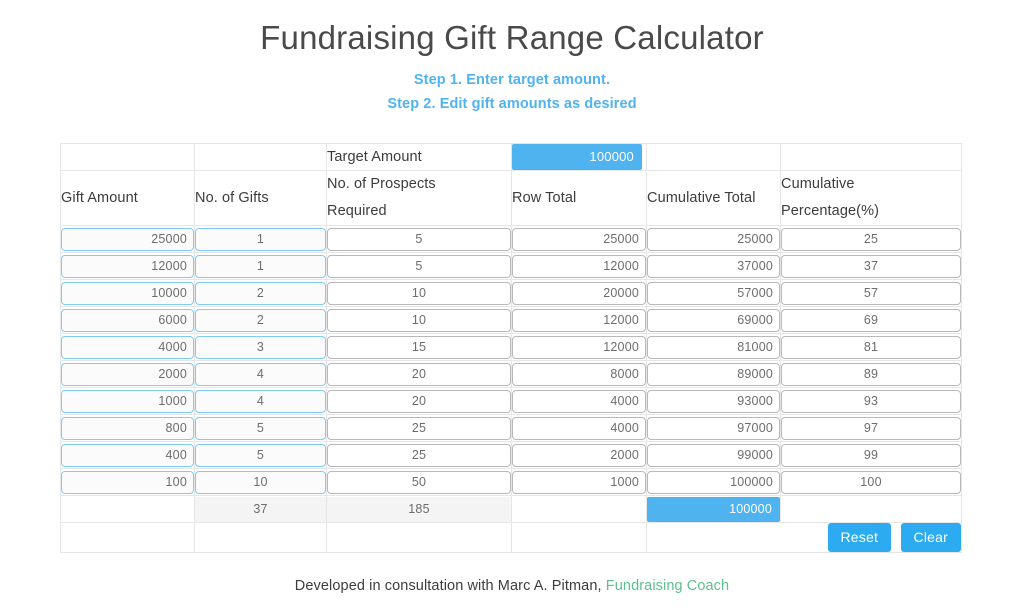  What do you see at coordinates (260, 157) in the screenshot?
I see `empty-cell-b` at bounding box center [260, 157].